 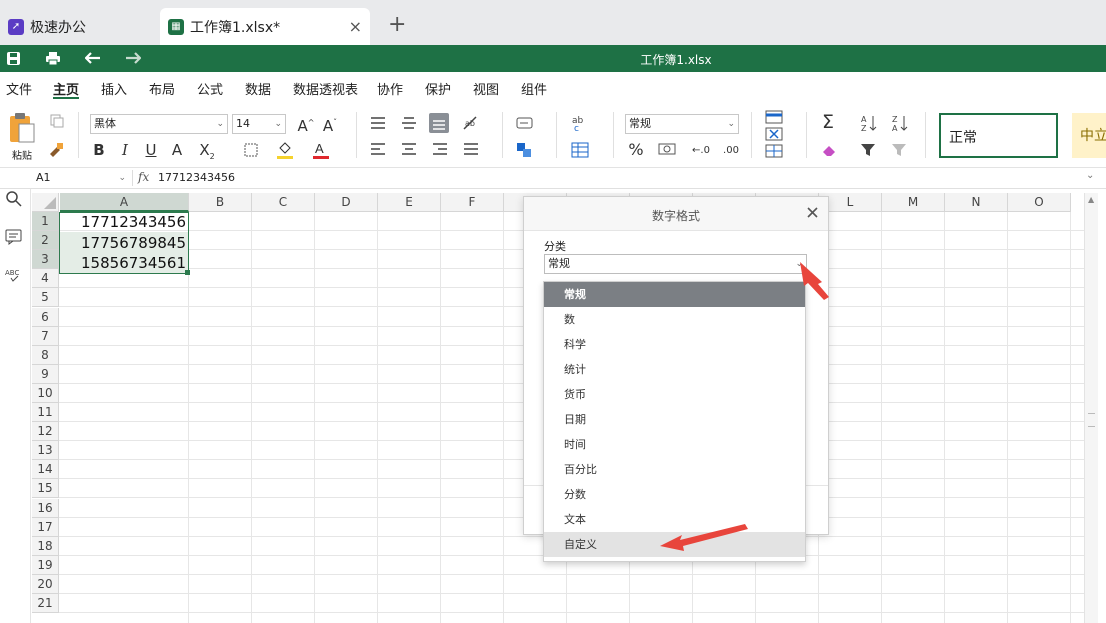 What do you see at coordinates (159, 124) in the screenshot?
I see `font-name-select: 黑体 ⌄` at bounding box center [159, 124].